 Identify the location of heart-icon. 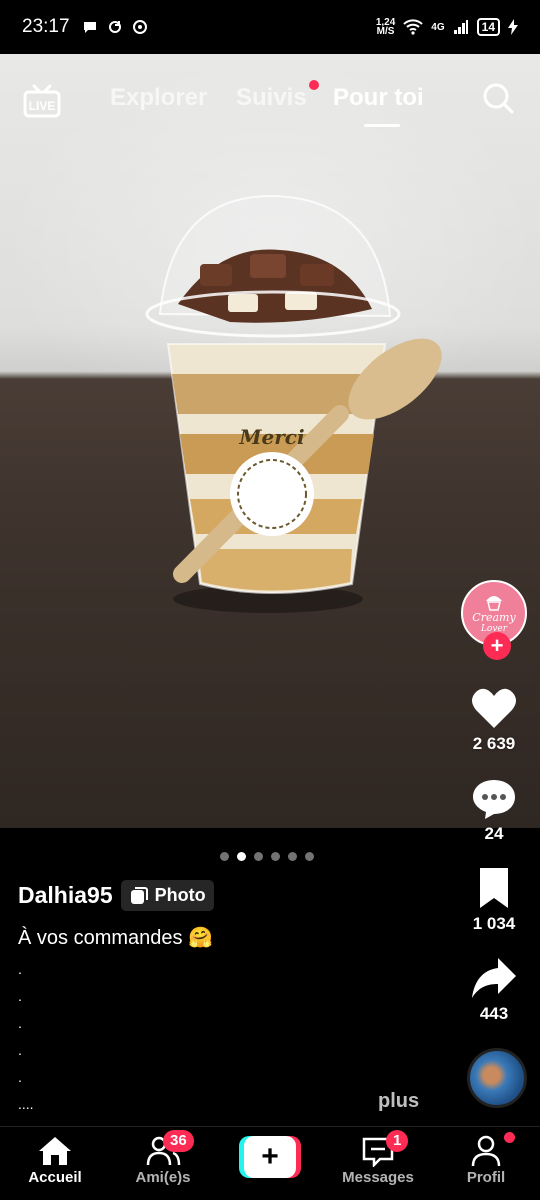
(494, 708).